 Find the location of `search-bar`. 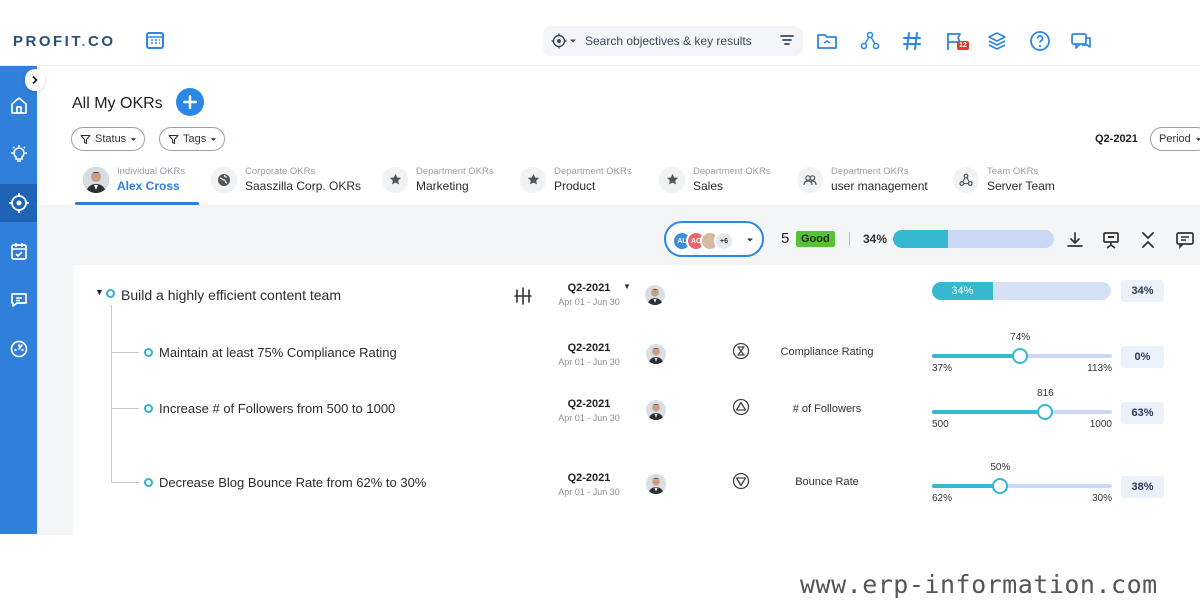

search-bar is located at coordinates (673, 41).